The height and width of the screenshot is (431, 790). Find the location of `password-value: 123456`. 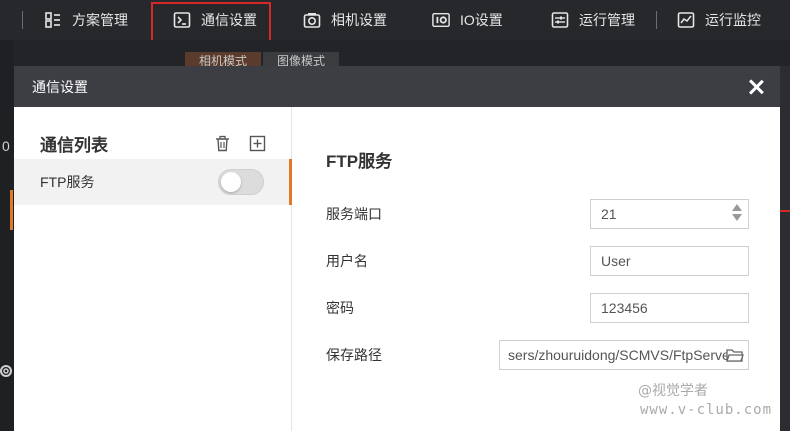

password-value: 123456 is located at coordinates (624, 308).